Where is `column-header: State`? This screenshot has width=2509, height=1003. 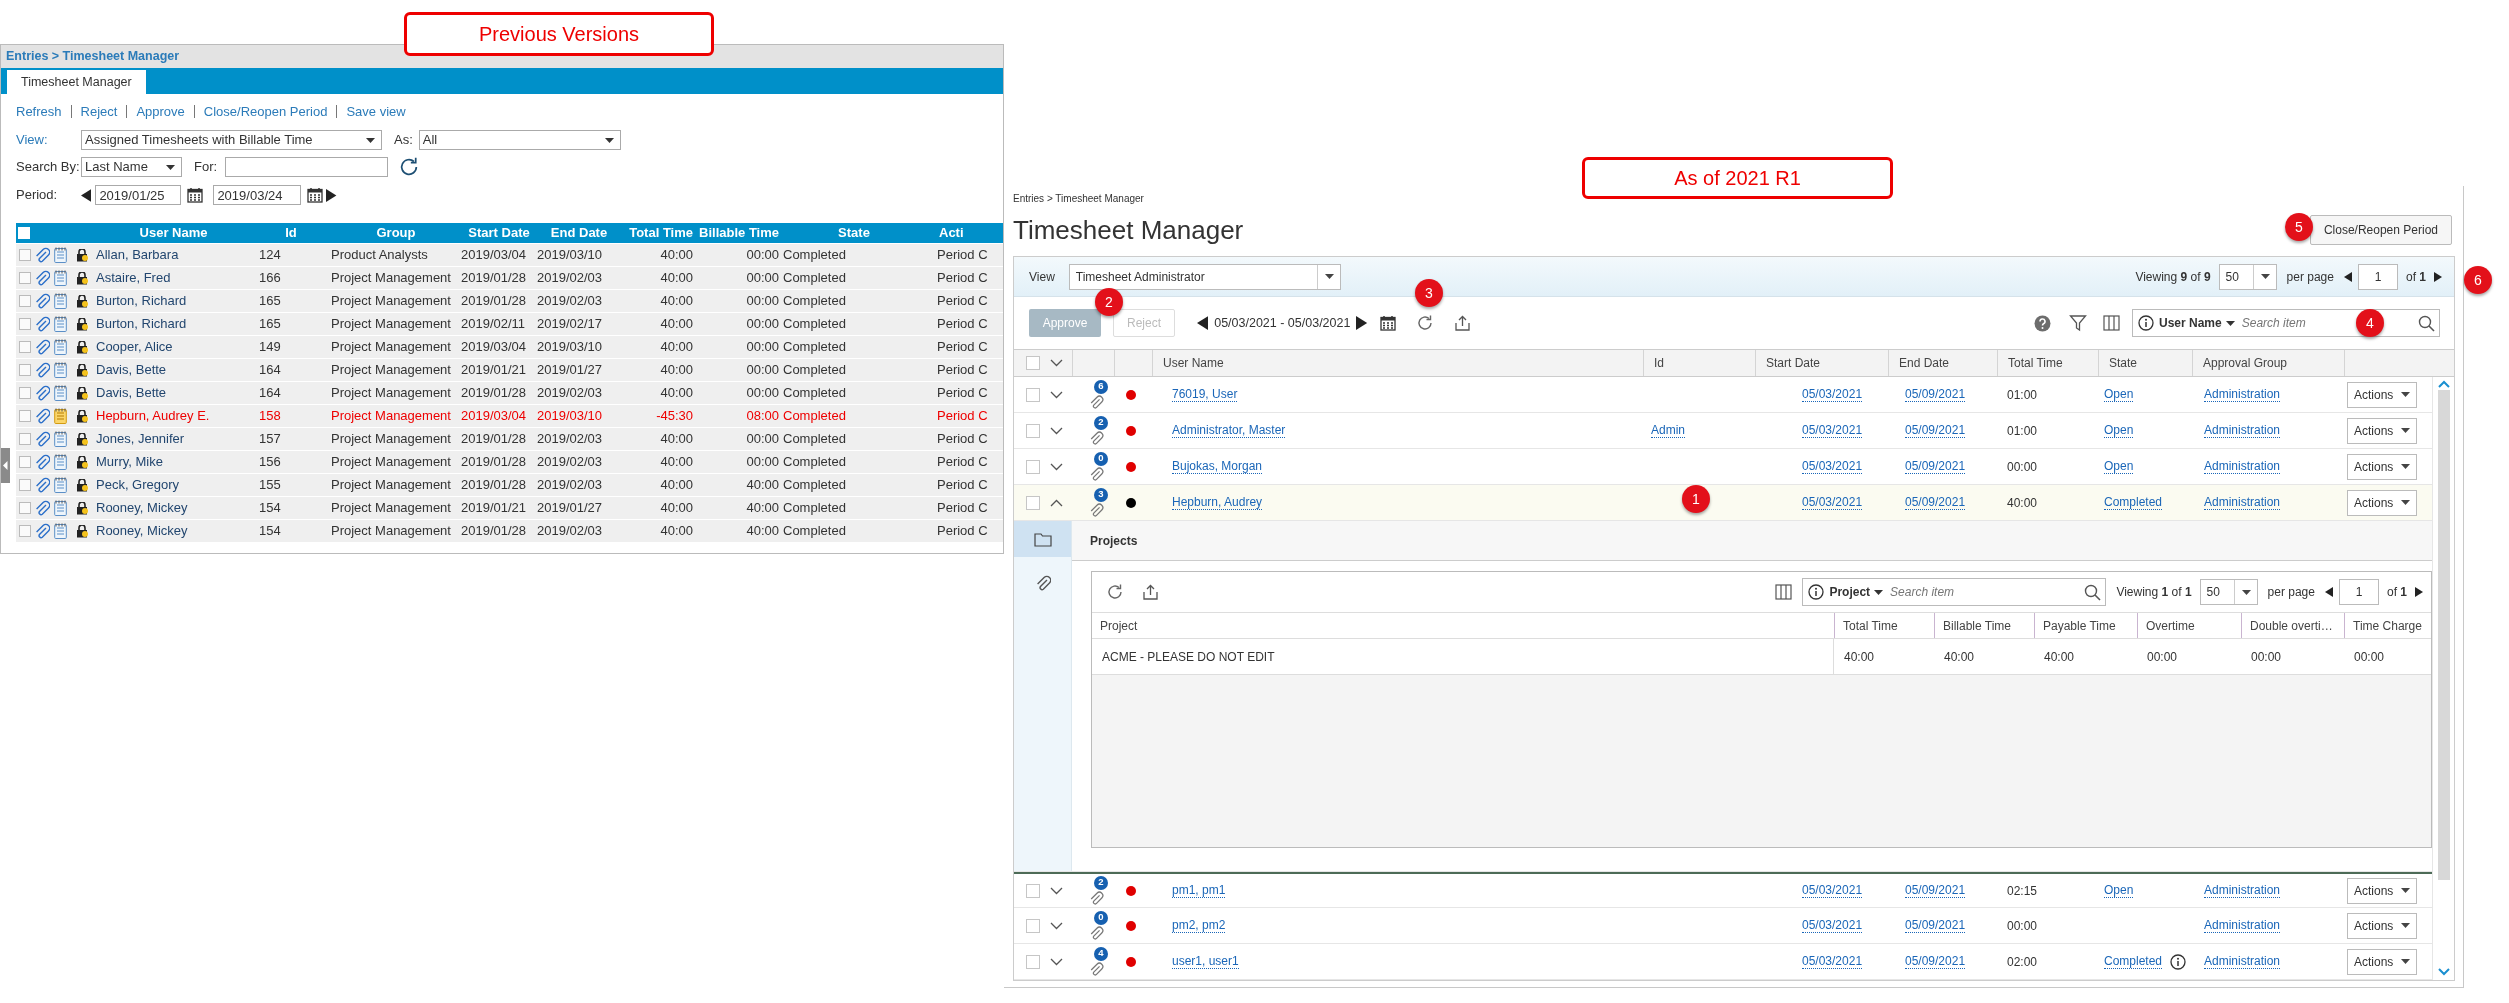
column-header: State is located at coordinates (2123, 363).